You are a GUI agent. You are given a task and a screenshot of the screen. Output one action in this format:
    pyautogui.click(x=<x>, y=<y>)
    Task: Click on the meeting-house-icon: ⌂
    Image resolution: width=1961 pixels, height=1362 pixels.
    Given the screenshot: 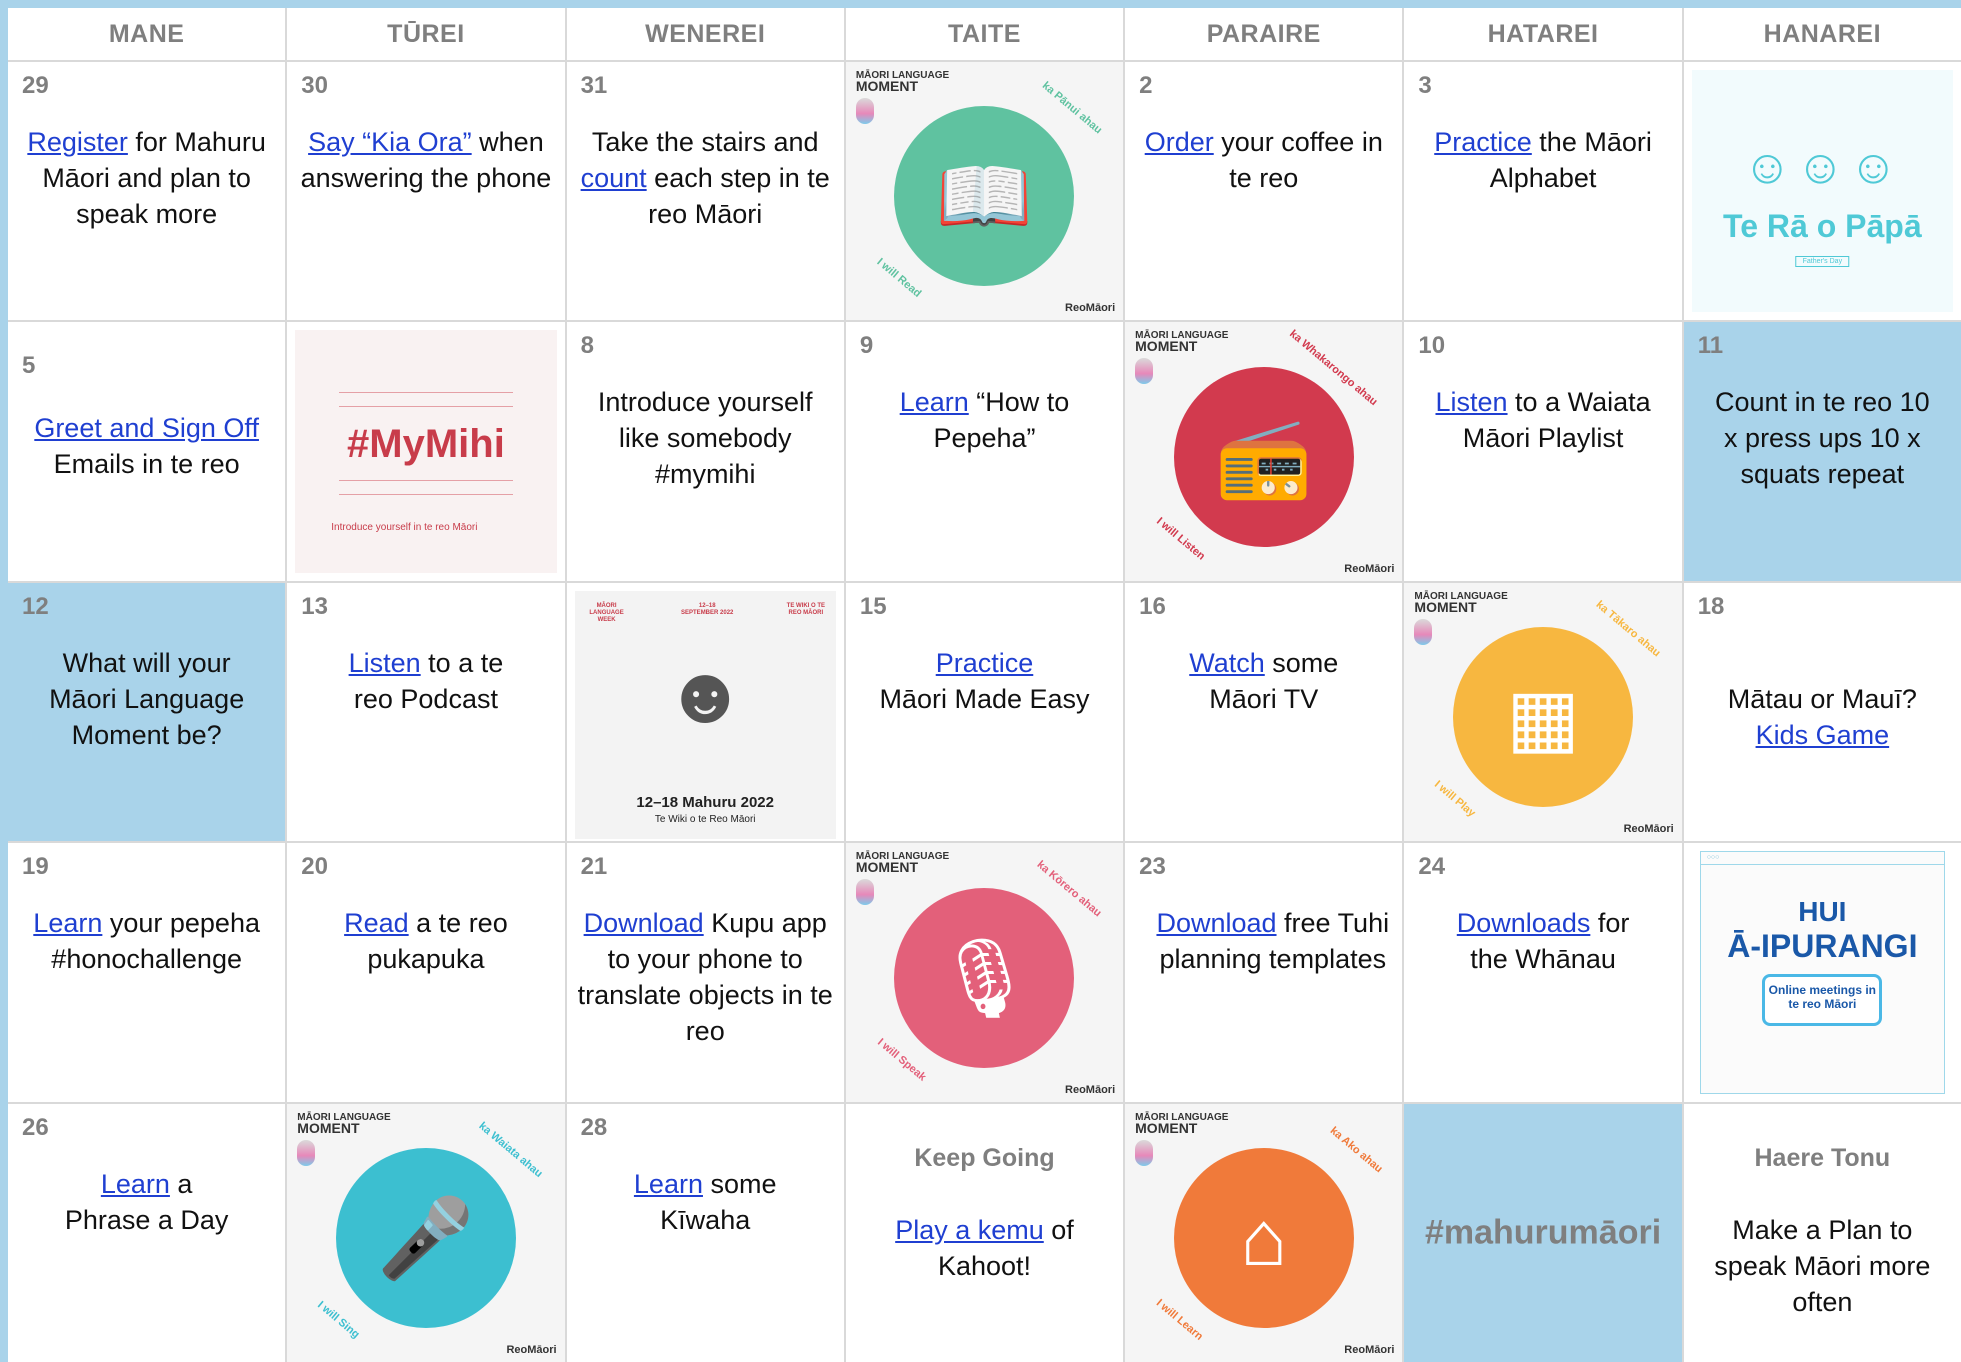 What is the action you would take?
    pyautogui.click(x=1264, y=1237)
    